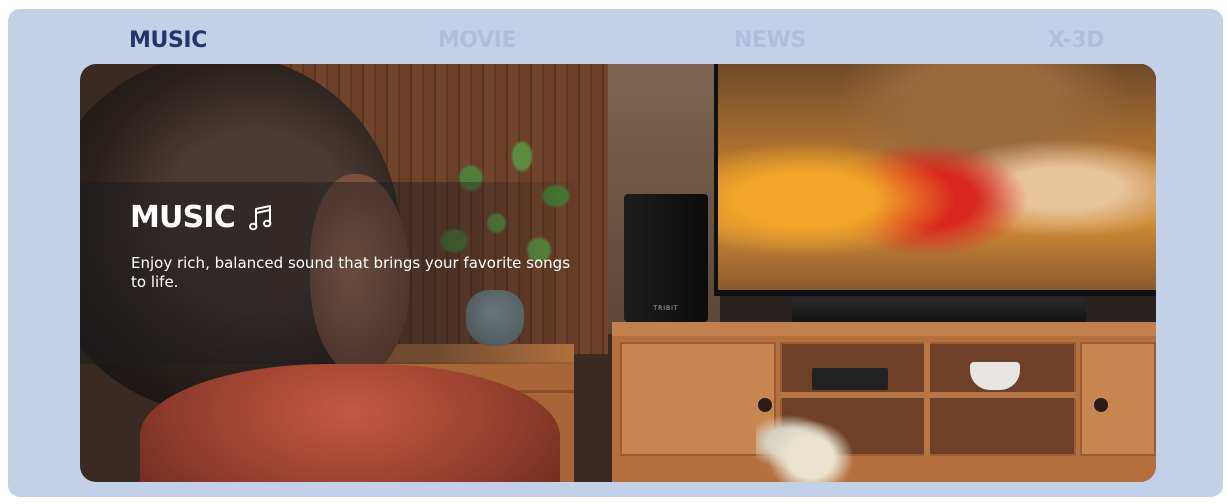 Image resolution: width=1227 pixels, height=504 pixels. What do you see at coordinates (939, 311) in the screenshot?
I see `soundbar` at bounding box center [939, 311].